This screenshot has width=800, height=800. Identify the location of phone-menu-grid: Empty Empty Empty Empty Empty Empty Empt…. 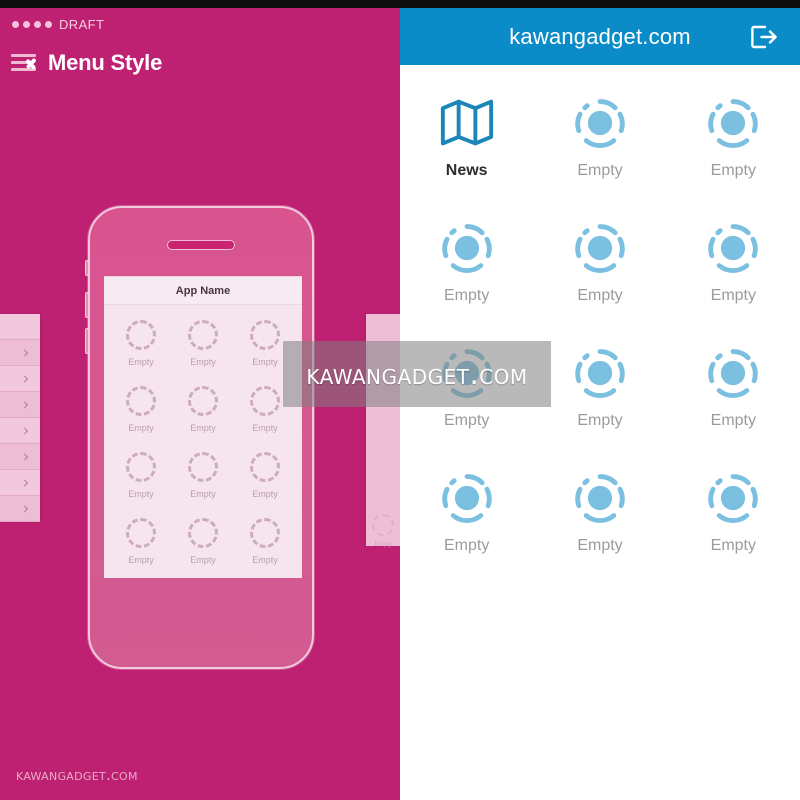
(203, 443).